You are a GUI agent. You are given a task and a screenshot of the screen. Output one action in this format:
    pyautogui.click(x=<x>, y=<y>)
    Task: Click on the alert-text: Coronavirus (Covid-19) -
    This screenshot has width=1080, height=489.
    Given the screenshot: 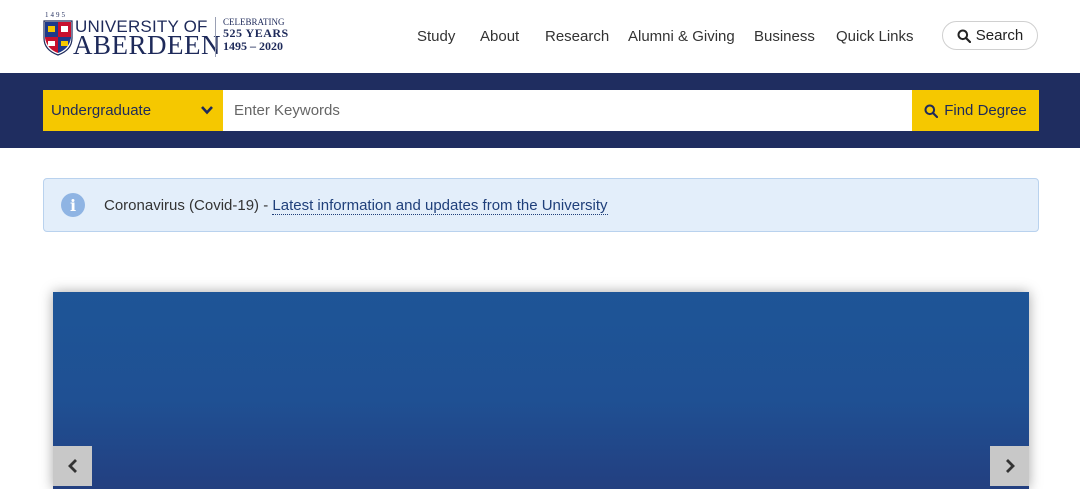 What is the action you would take?
    pyautogui.click(x=188, y=205)
    